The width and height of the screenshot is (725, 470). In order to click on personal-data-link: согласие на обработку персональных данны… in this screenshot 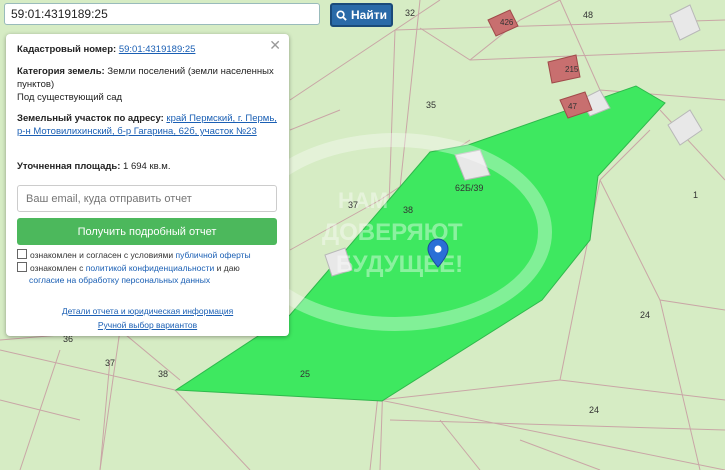, I will do `click(119, 280)`.